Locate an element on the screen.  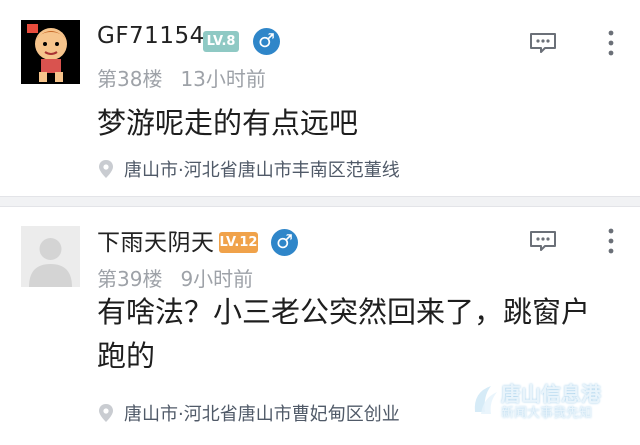
post-content: 梦游呢走的有点远吧 is located at coordinates (228, 123).